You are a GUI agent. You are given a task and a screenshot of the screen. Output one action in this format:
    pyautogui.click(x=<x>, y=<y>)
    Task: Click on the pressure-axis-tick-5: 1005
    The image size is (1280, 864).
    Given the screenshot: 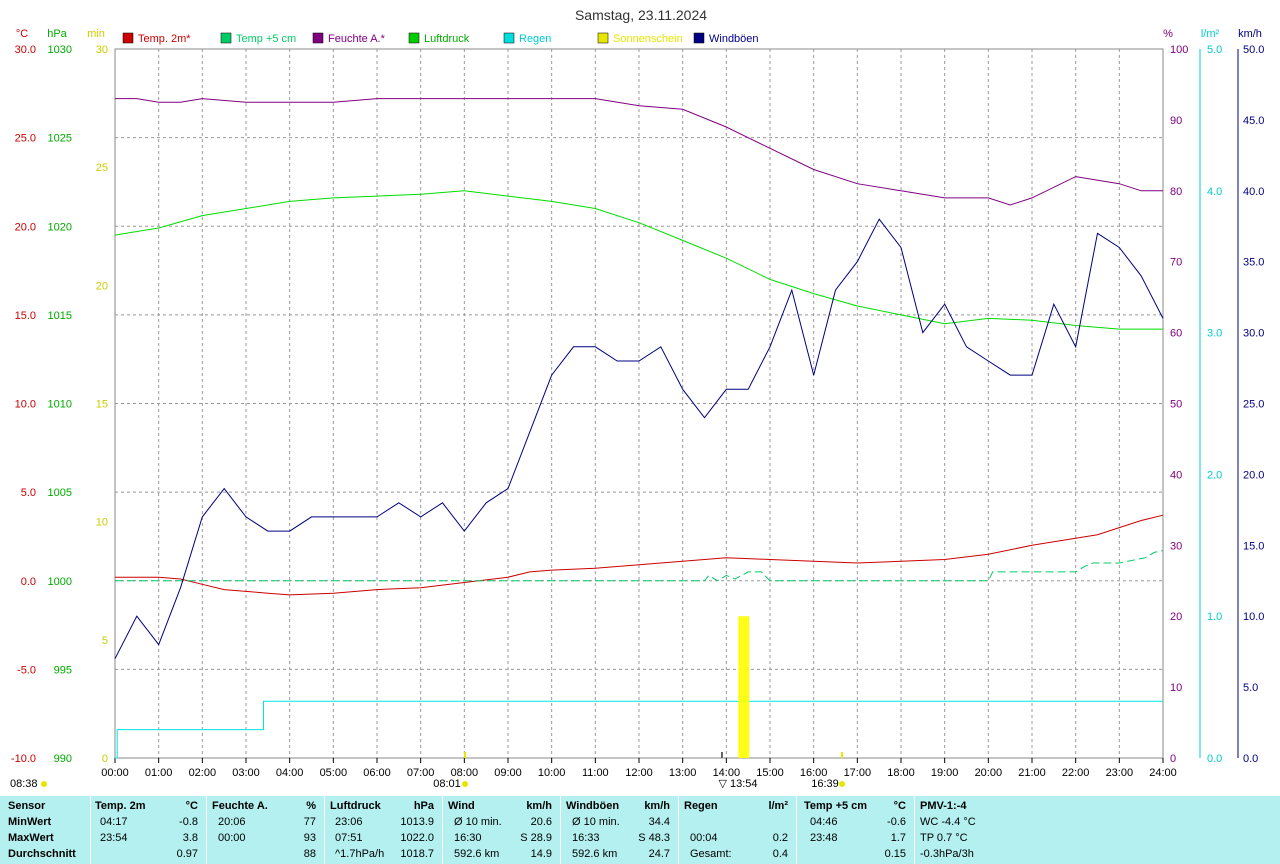 What is the action you would take?
    pyautogui.click(x=60, y=493)
    